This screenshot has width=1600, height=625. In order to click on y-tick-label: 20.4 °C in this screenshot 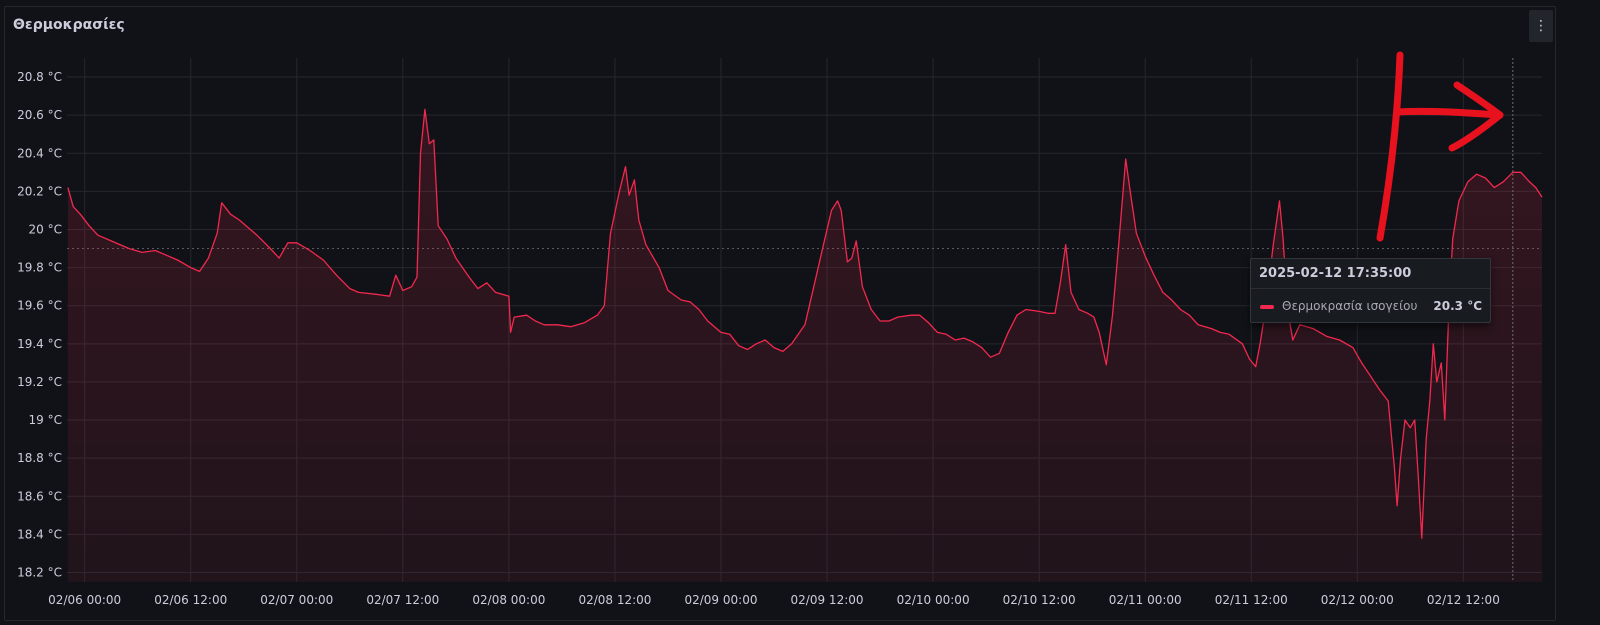, I will do `click(39, 153)`.